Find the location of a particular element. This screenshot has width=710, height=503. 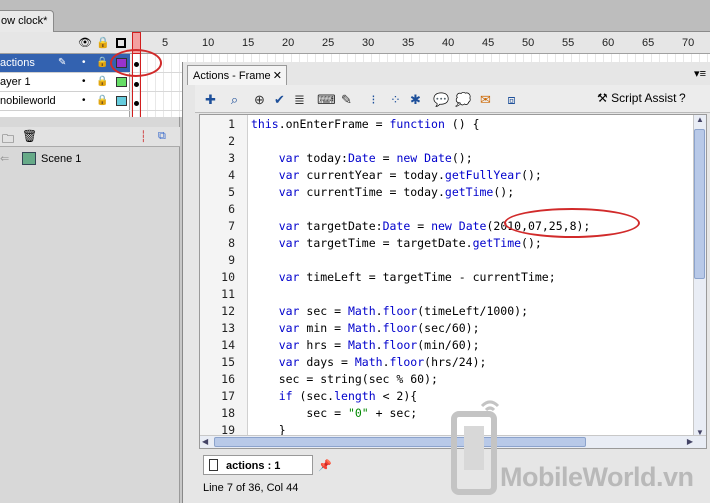

code-text: sec = string(sec % 60); is located at coordinates (344, 379).